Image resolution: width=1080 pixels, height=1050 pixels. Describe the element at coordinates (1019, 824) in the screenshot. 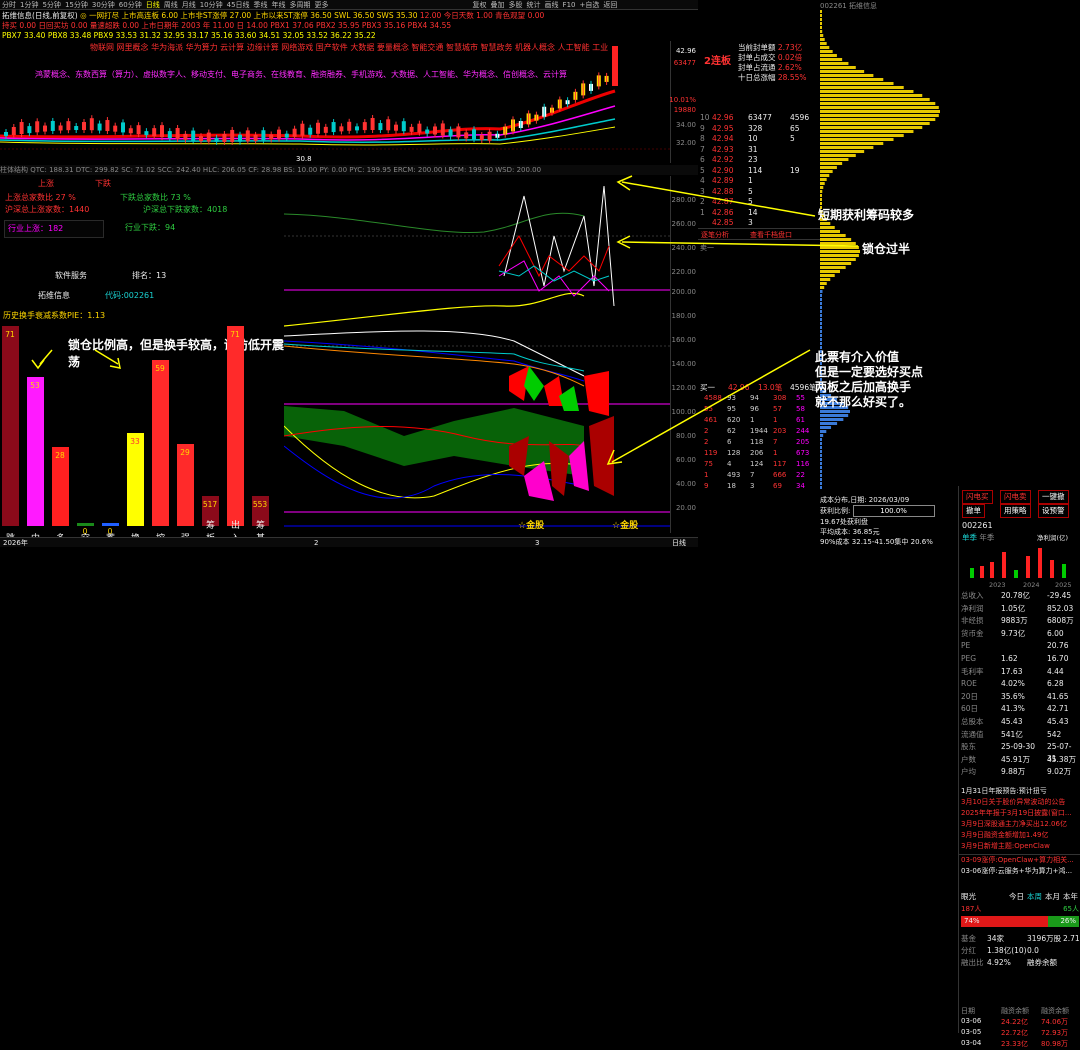

I see `news-item: 3月9日深股通主力净买出12.06亿` at that location.